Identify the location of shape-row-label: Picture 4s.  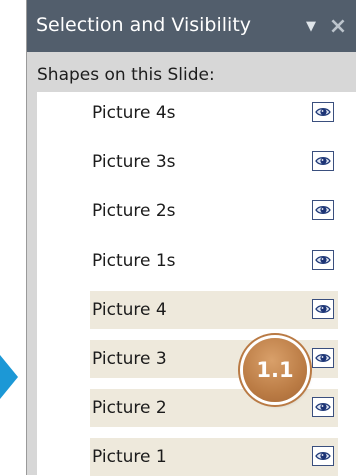
(134, 113).